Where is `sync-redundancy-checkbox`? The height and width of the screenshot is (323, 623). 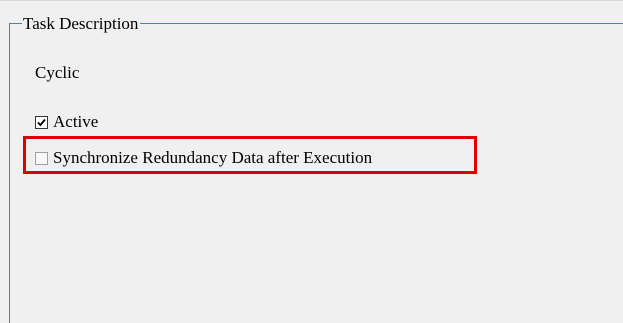 sync-redundancy-checkbox is located at coordinates (41, 158).